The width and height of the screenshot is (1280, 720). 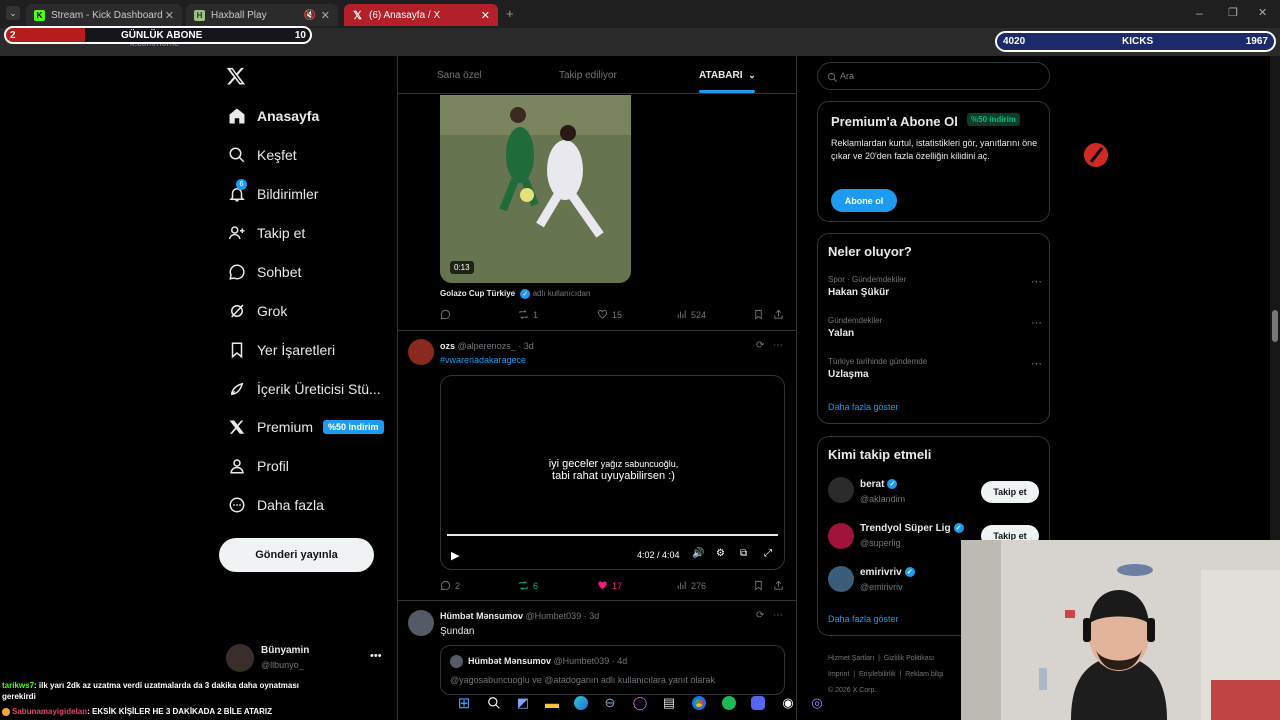 What do you see at coordinates (296, 555) in the screenshot?
I see `post-button: Gönderi yayınla` at bounding box center [296, 555].